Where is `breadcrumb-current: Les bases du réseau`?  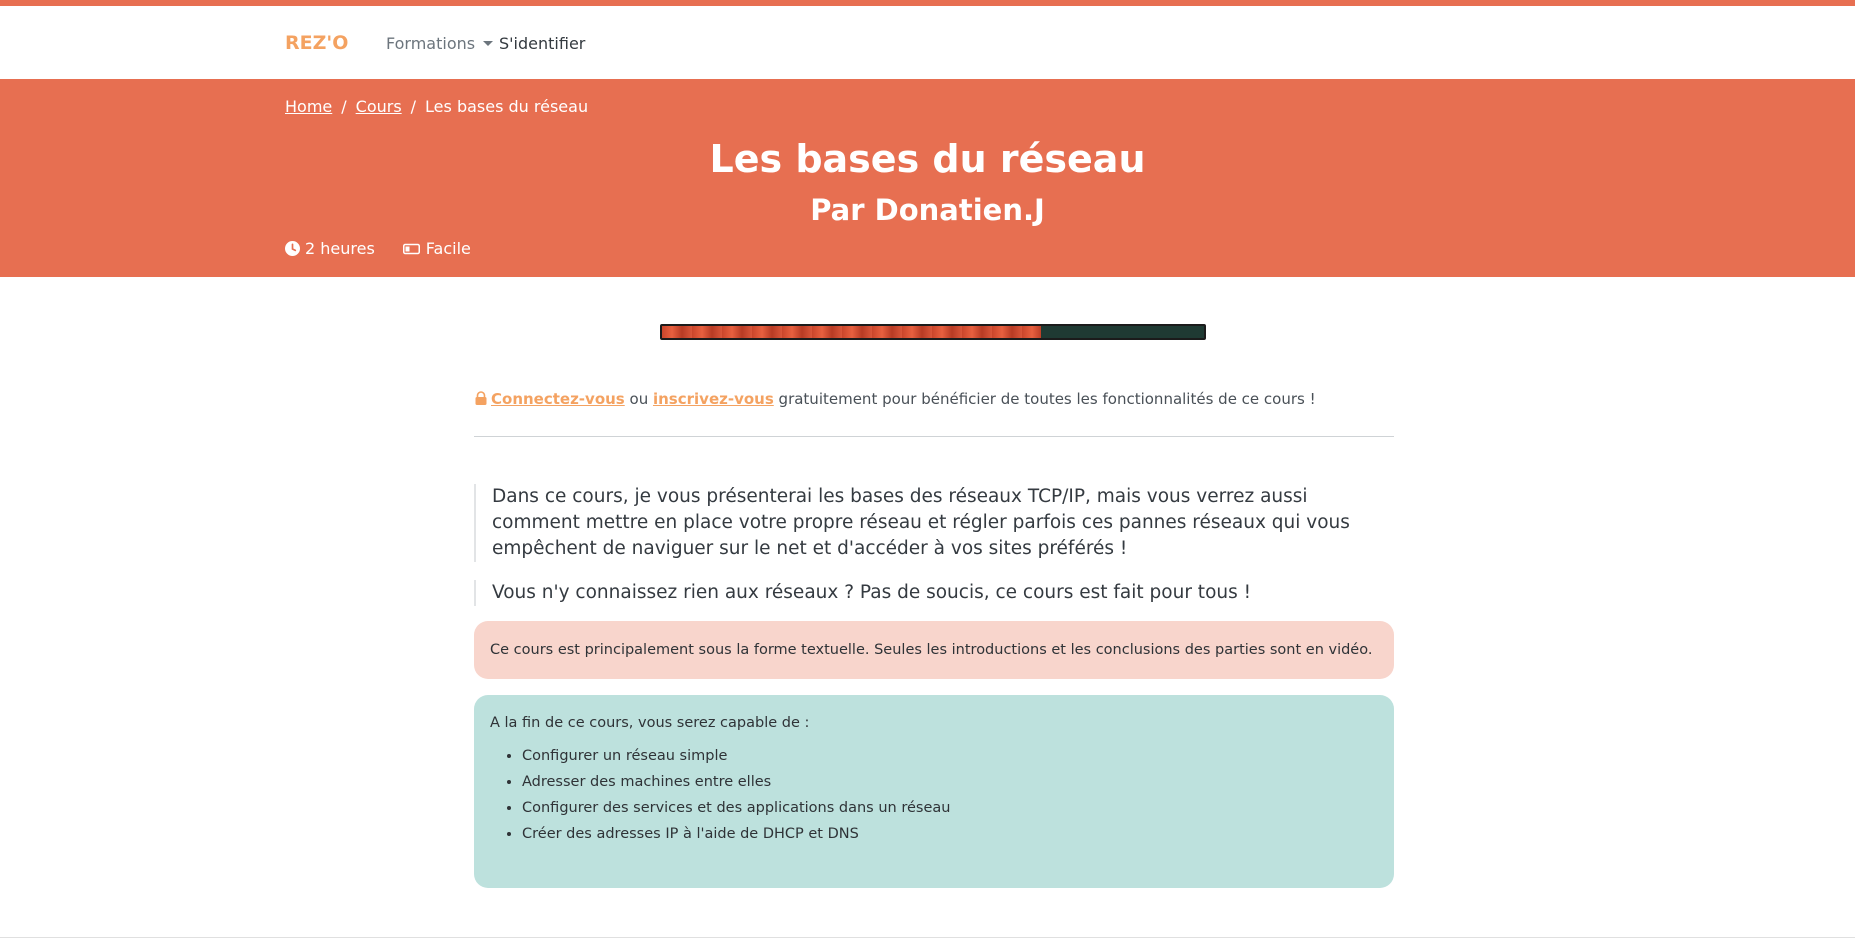
breadcrumb-current: Les bases du réseau is located at coordinates (507, 106).